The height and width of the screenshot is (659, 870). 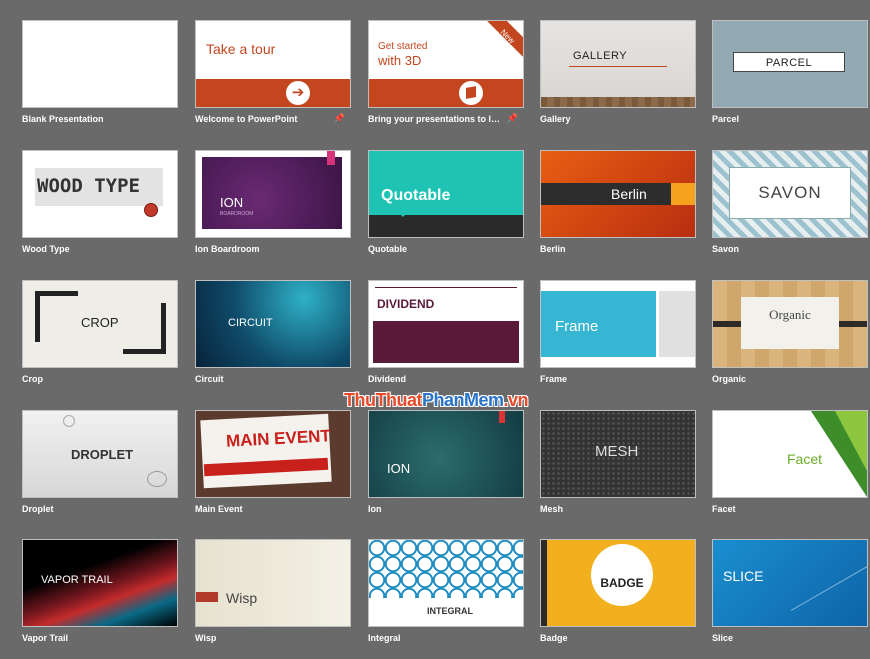 I want to click on template-label: Blank Presentation, so click(x=63, y=119).